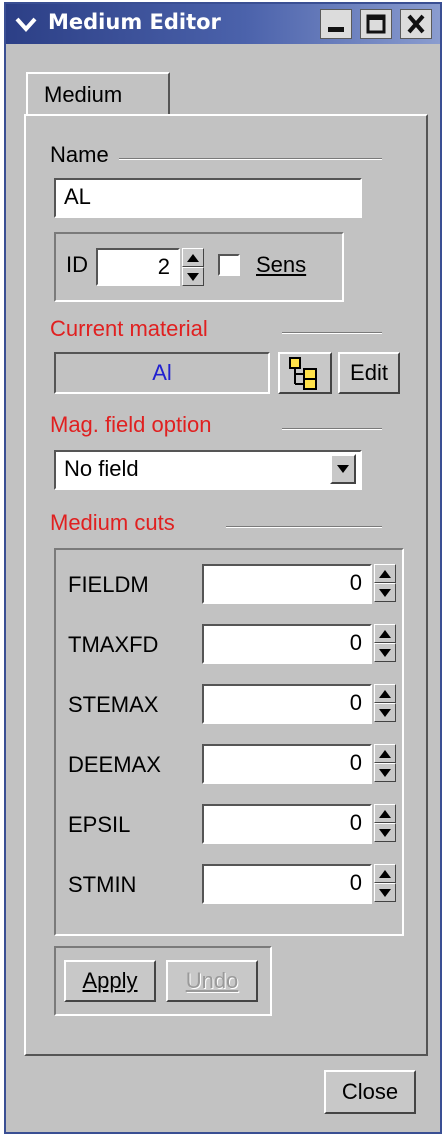  I want to click on mag-field-selected: No field, so click(101, 468).